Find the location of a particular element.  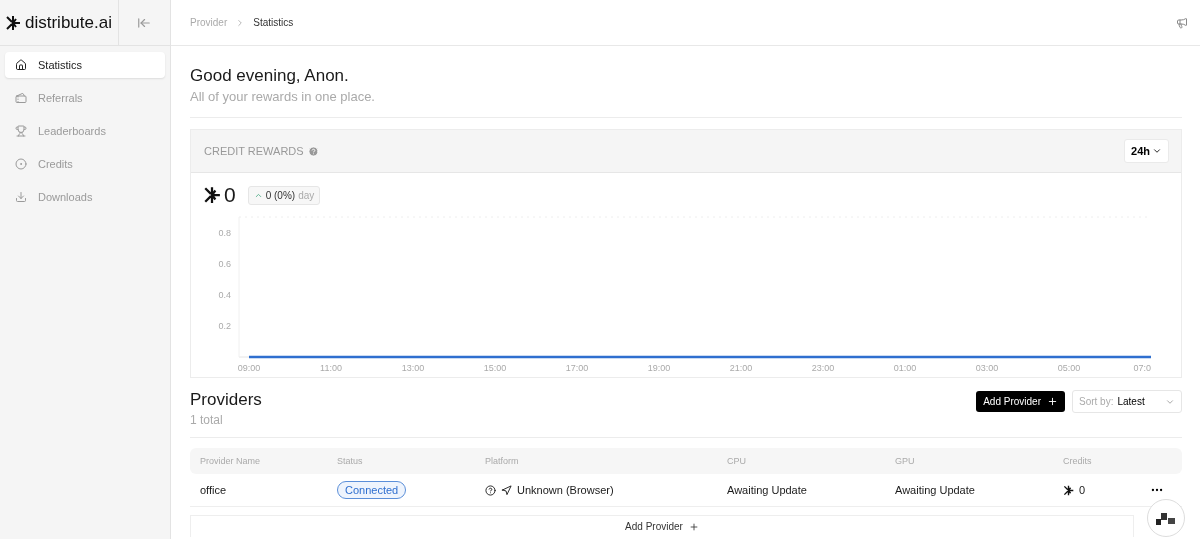

provider-count: 1 total is located at coordinates (207, 420).